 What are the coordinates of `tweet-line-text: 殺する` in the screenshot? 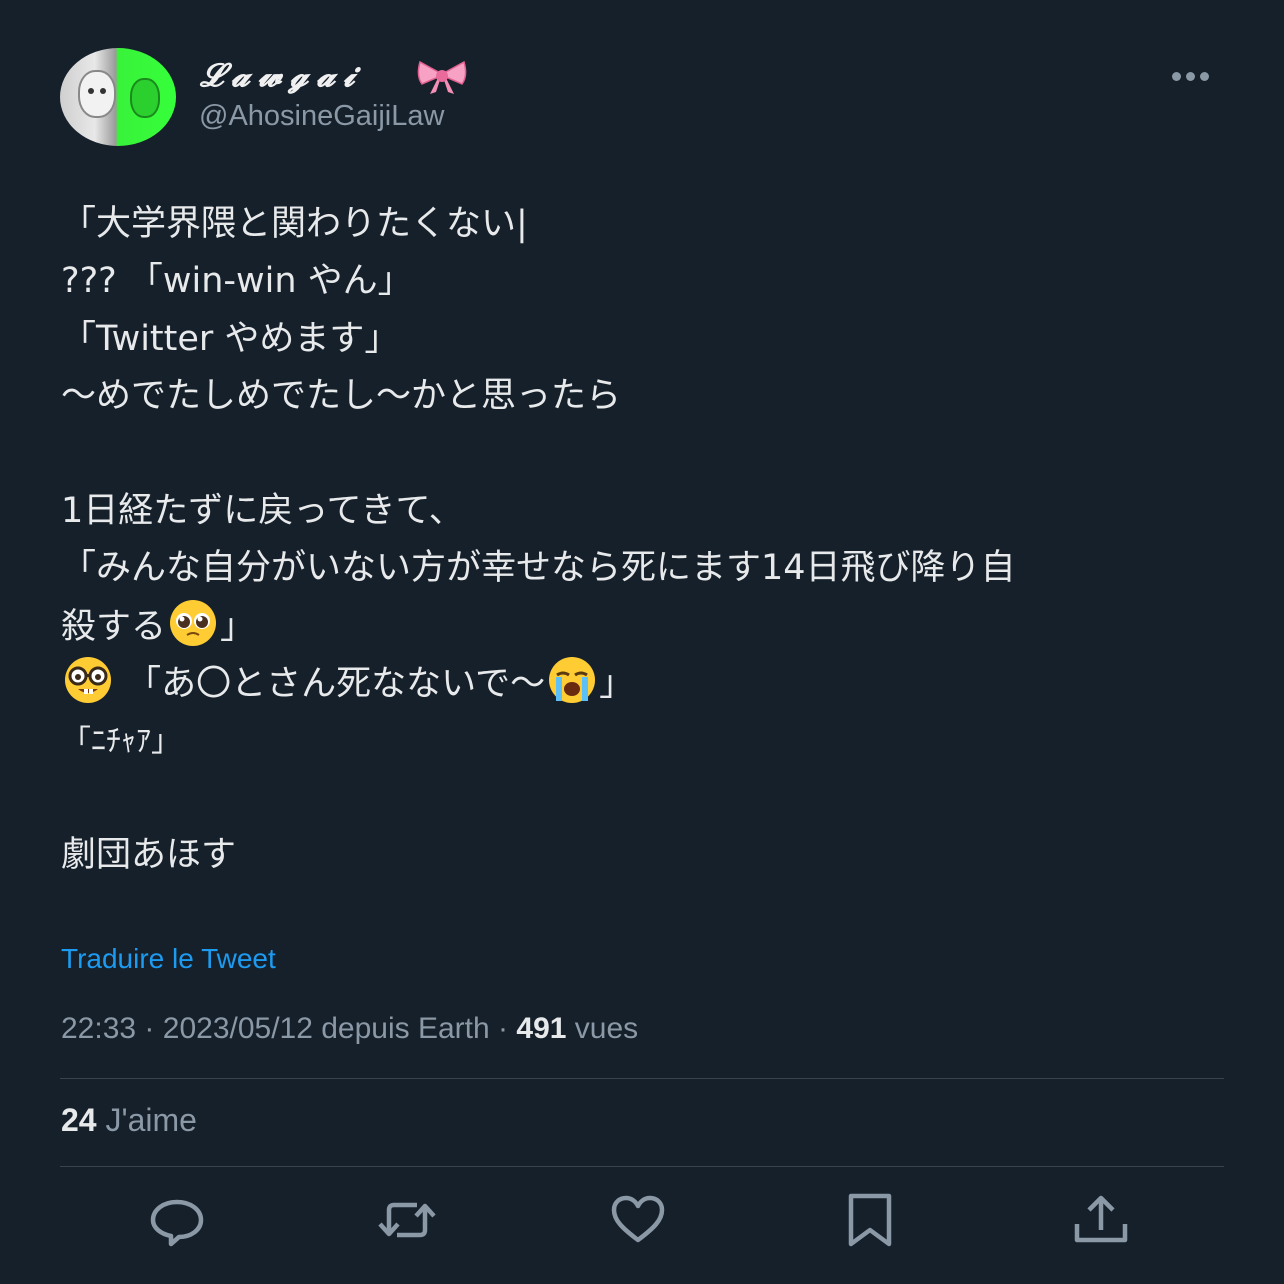 It's located at (114, 626).